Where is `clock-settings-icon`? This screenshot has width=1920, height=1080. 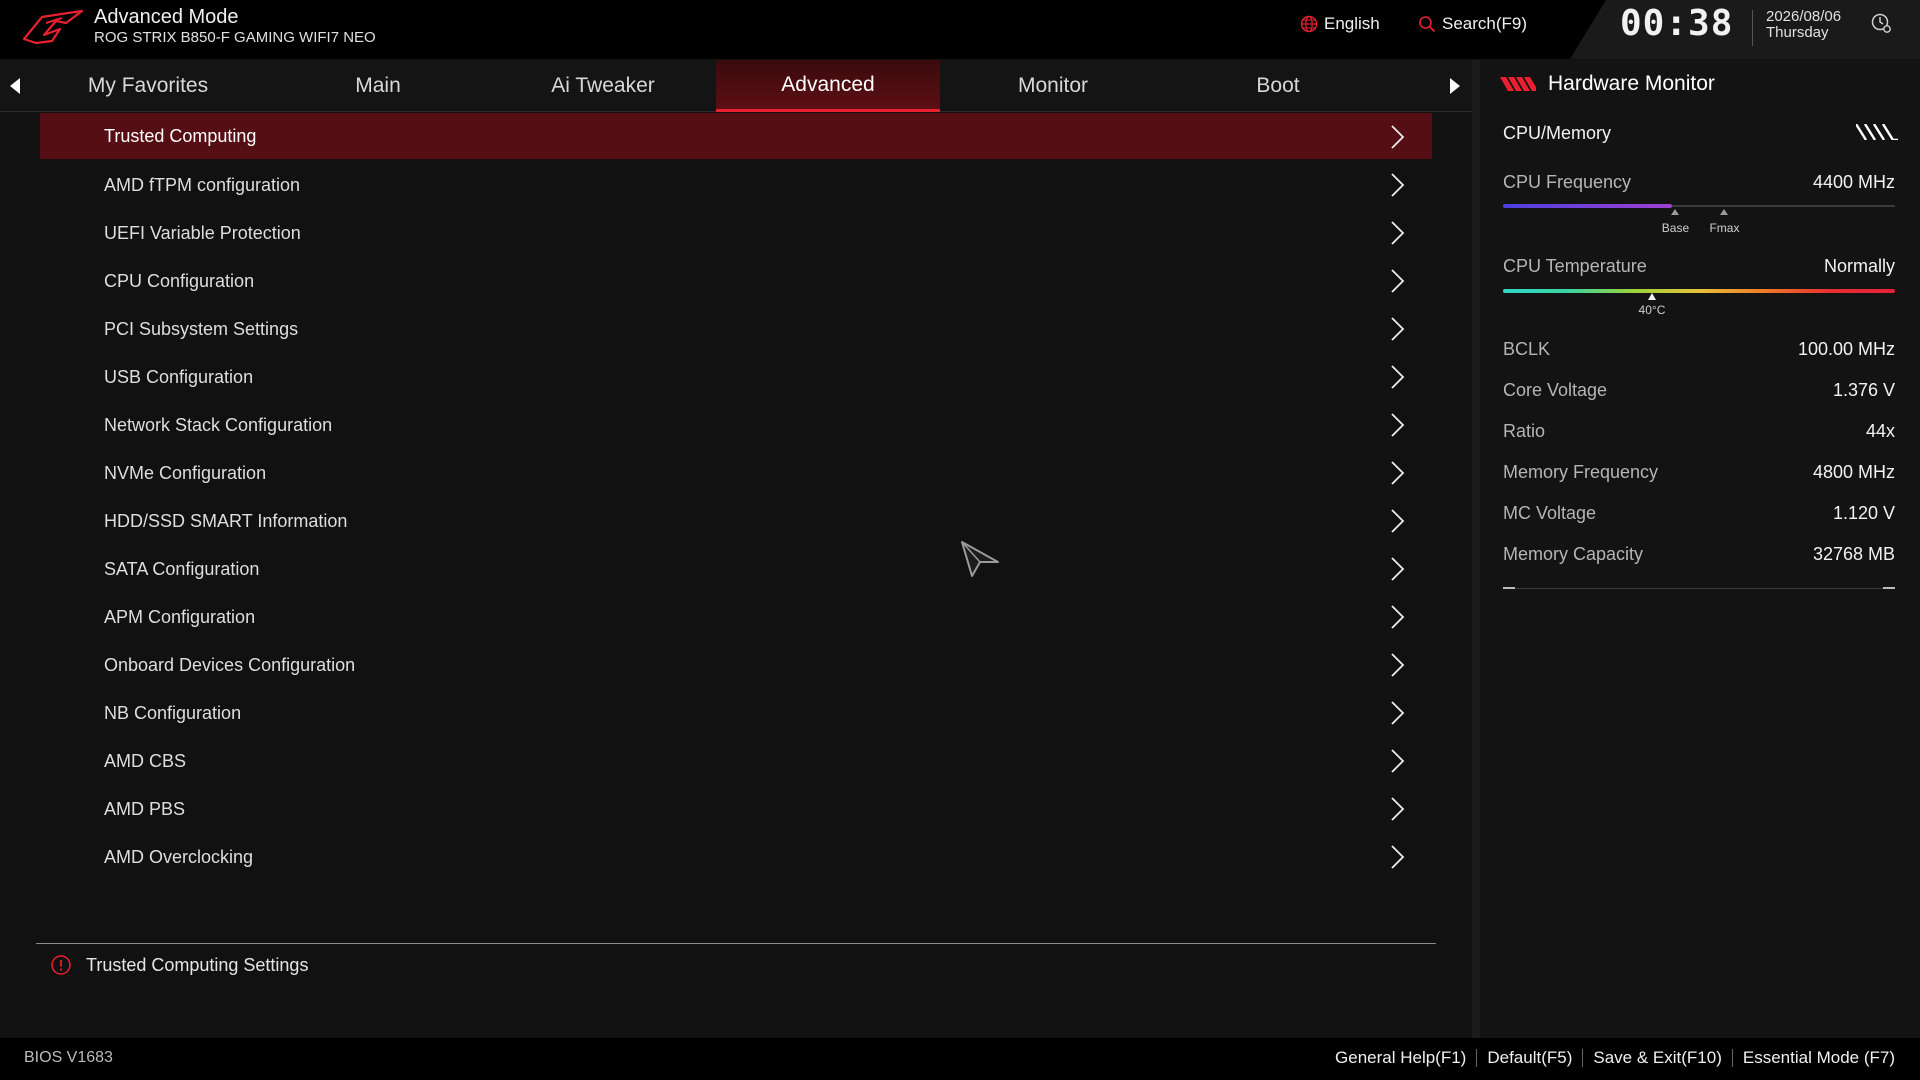
clock-settings-icon is located at coordinates (1881, 23).